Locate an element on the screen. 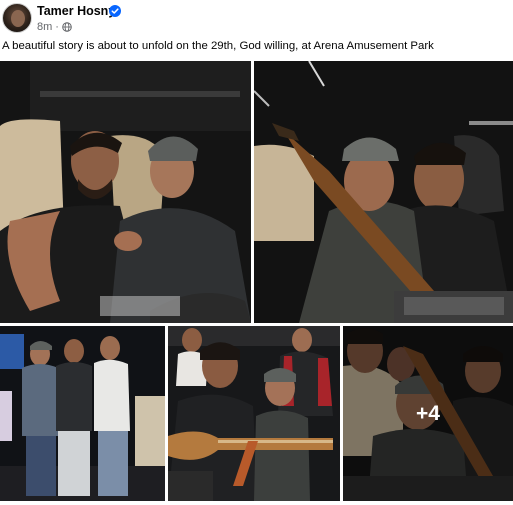 Image resolution: width=513 pixels, height=505 pixels. more-photos-count: +4 is located at coordinates (428, 413).